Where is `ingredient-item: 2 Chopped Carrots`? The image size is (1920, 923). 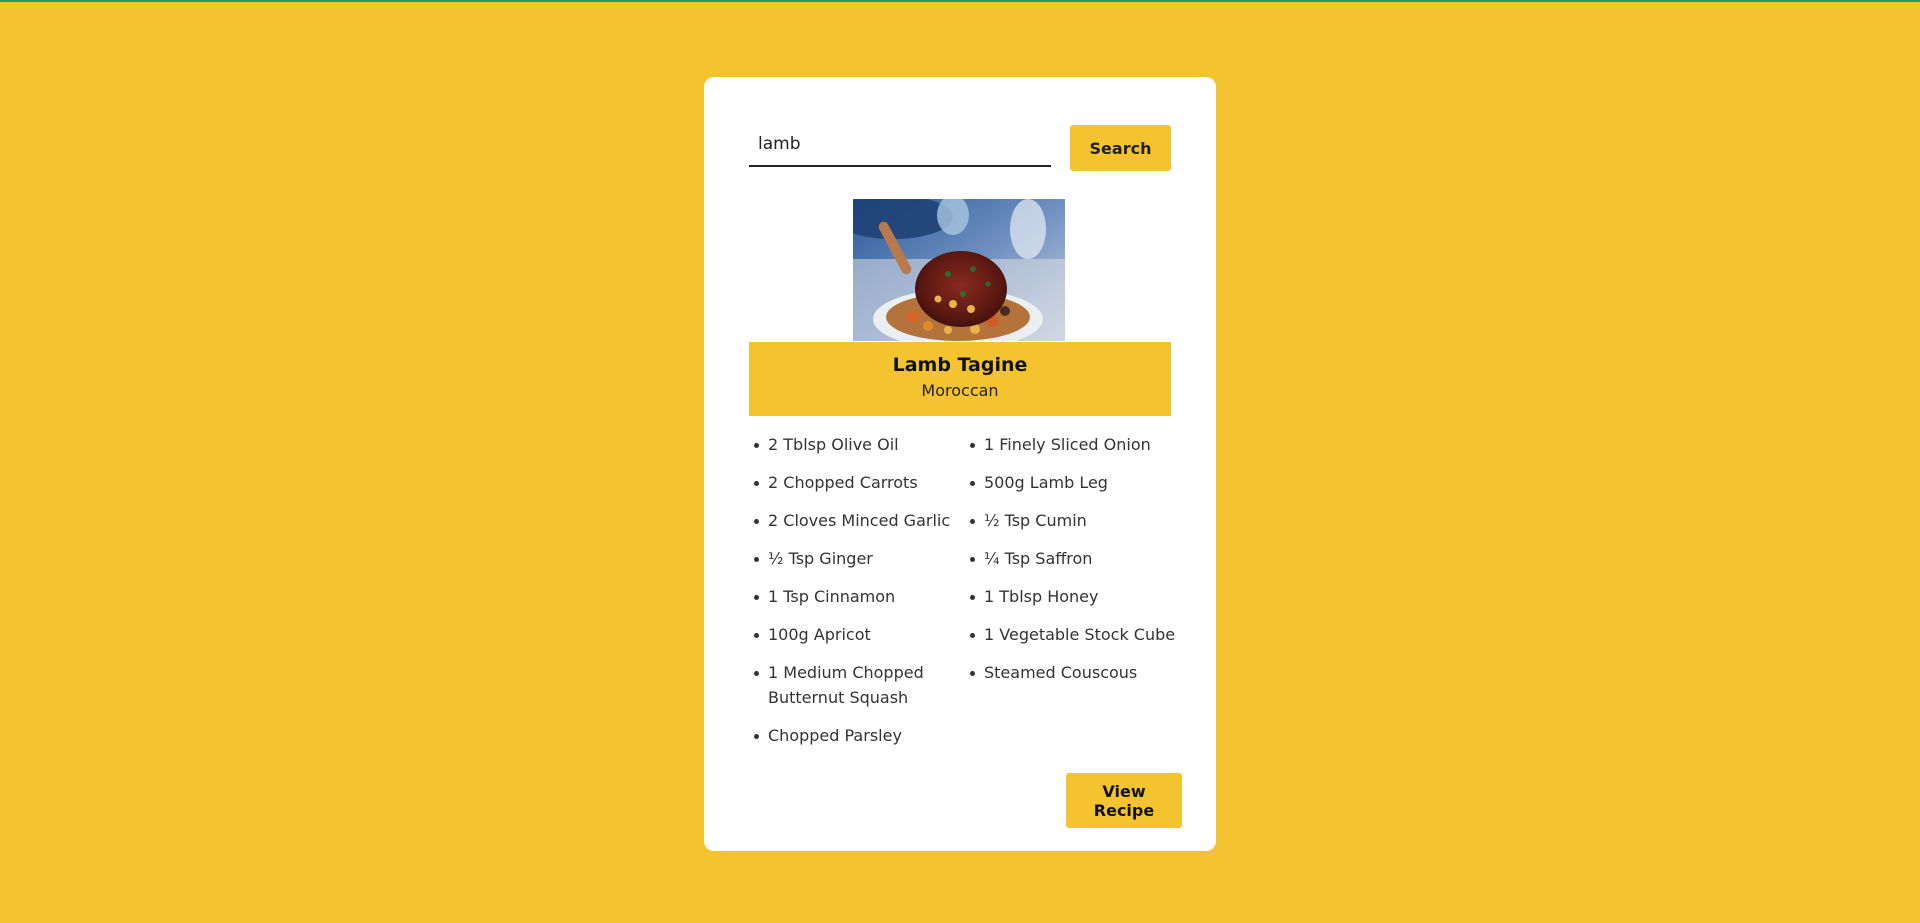 ingredient-item: 2 Chopped Carrots is located at coordinates (857, 482).